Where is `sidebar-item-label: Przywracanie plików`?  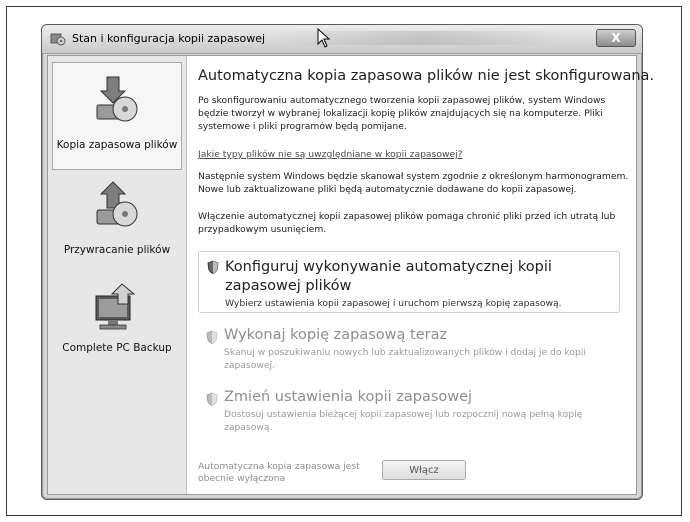 sidebar-item-label: Przywracanie plików is located at coordinates (117, 250).